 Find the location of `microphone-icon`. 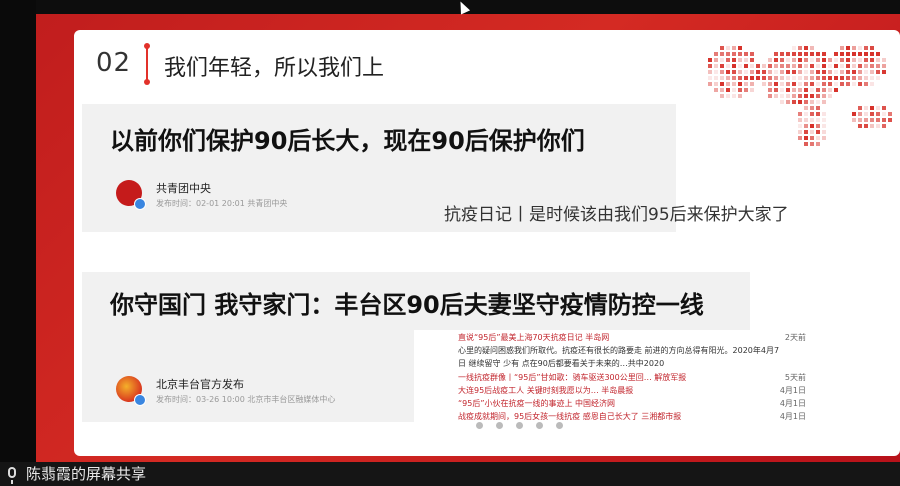

microphone-icon is located at coordinates (12, 475).